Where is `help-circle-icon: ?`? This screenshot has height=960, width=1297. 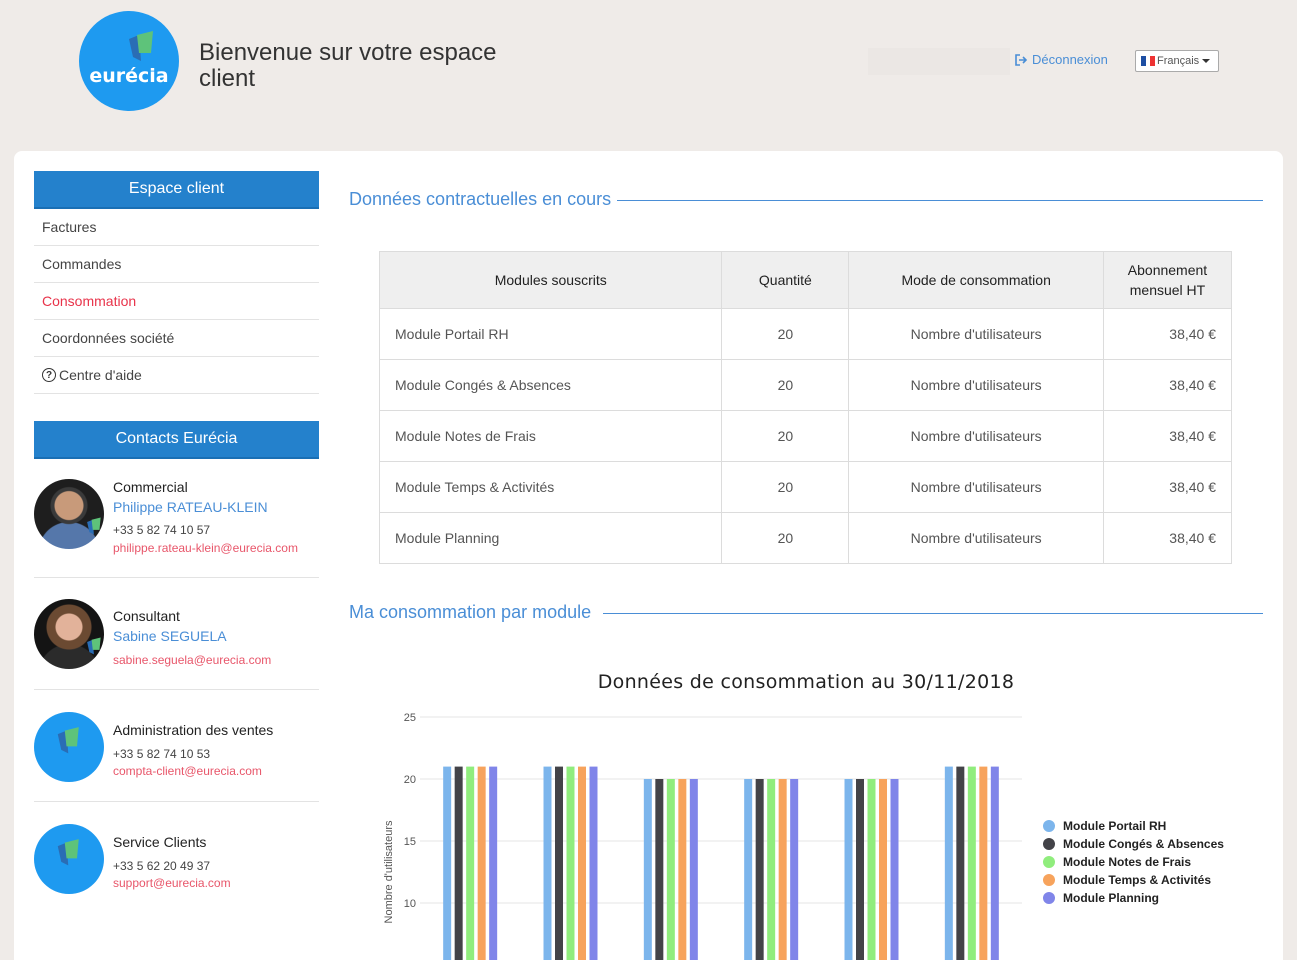
help-circle-icon: ? is located at coordinates (49, 375).